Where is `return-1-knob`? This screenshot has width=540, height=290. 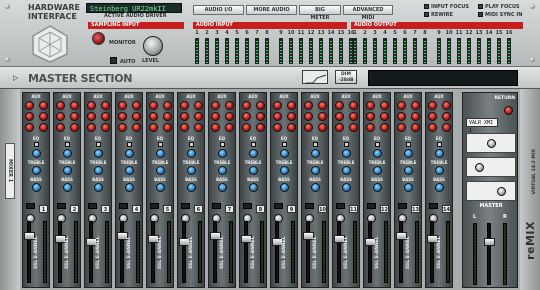 return-1-knob is located at coordinates (491, 143).